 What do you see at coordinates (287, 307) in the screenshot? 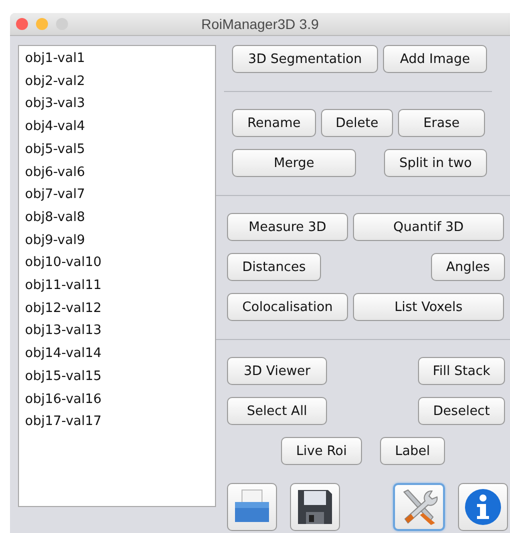
I see `action-button: Colocalisation` at bounding box center [287, 307].